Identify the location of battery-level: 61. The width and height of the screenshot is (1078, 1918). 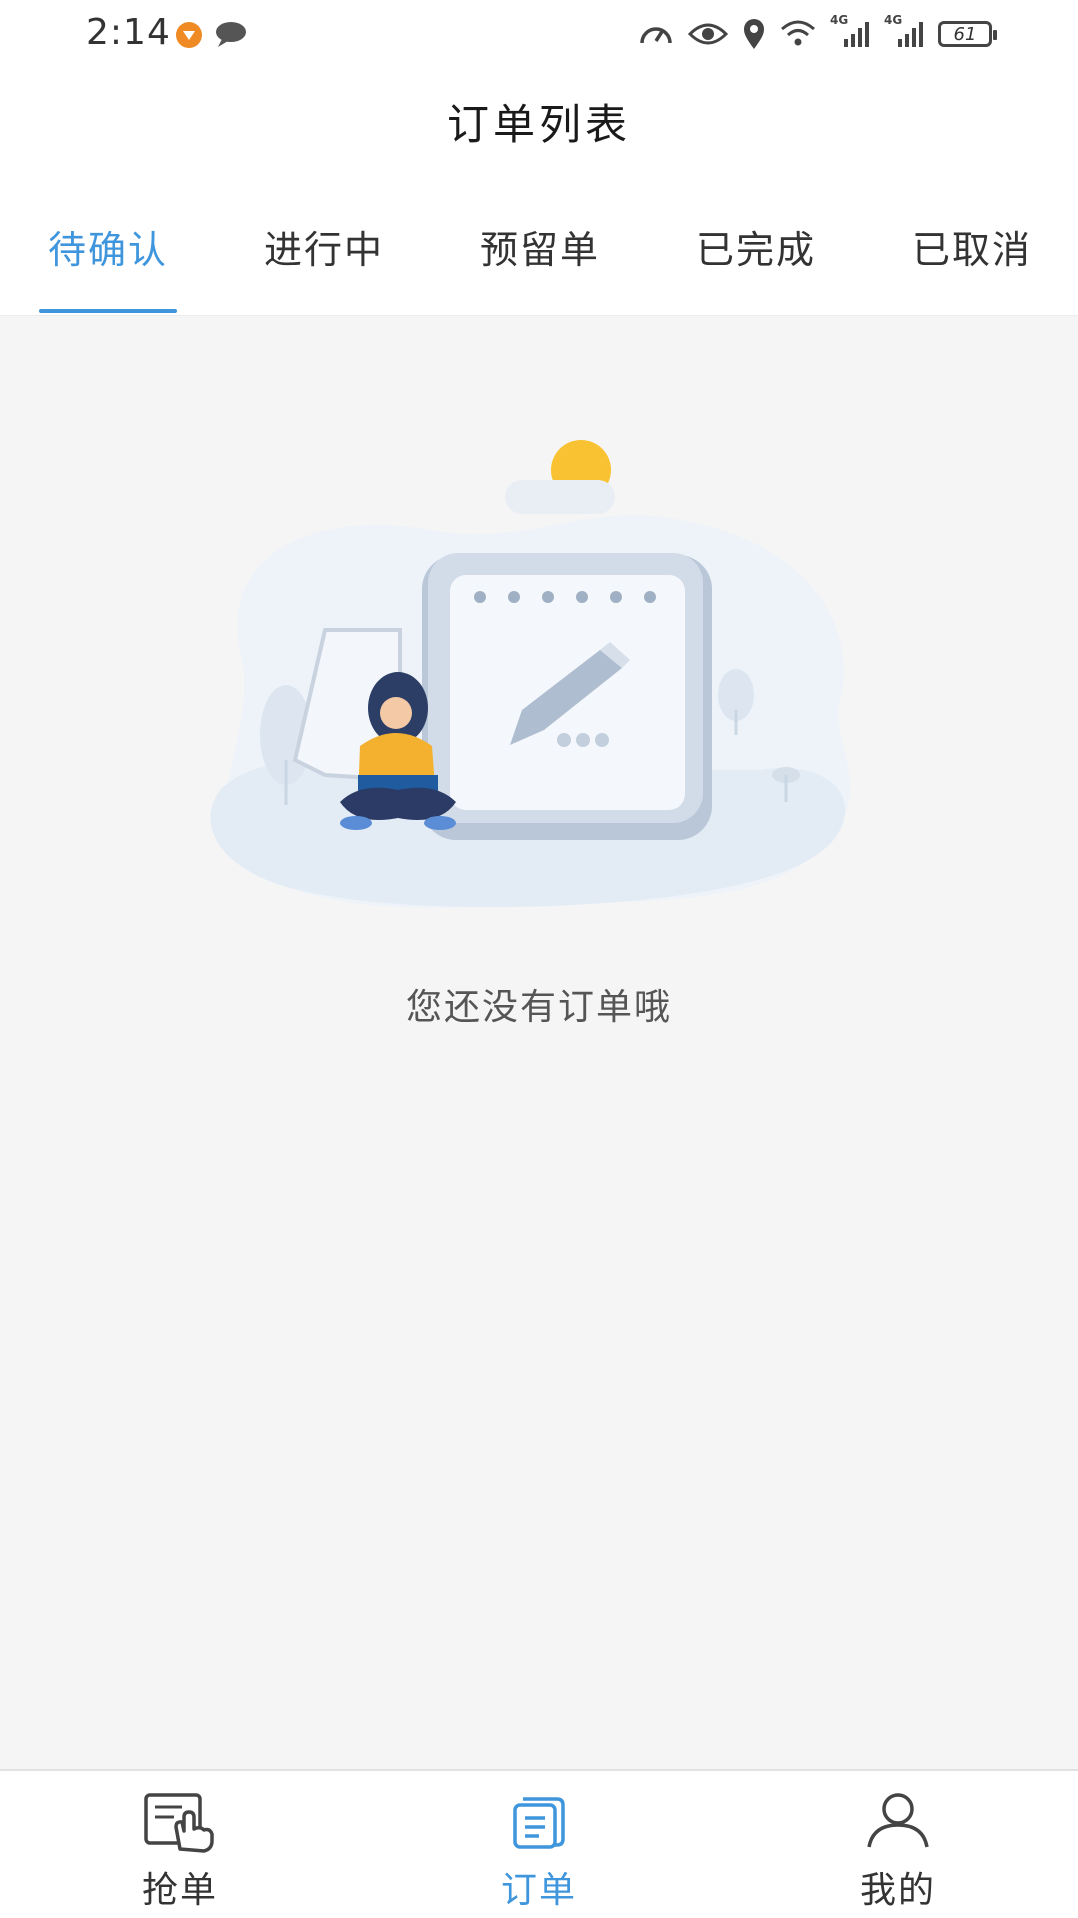
(965, 34).